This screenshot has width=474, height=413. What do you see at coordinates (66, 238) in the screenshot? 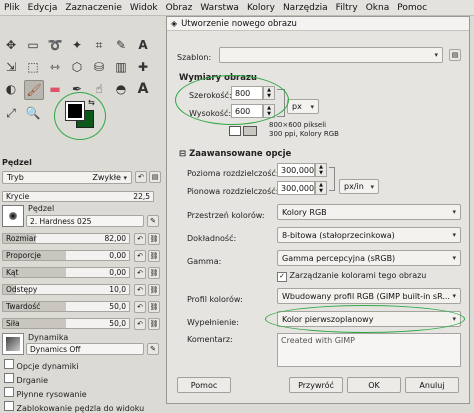
I see `brush-option-slider: Rozmiar 82,00` at bounding box center [66, 238].